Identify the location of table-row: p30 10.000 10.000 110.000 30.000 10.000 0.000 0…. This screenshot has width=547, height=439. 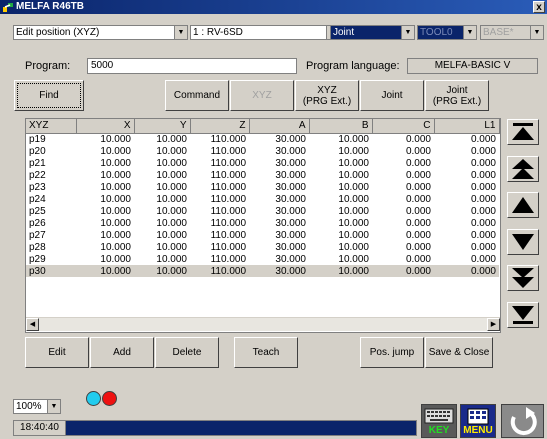
(262, 271).